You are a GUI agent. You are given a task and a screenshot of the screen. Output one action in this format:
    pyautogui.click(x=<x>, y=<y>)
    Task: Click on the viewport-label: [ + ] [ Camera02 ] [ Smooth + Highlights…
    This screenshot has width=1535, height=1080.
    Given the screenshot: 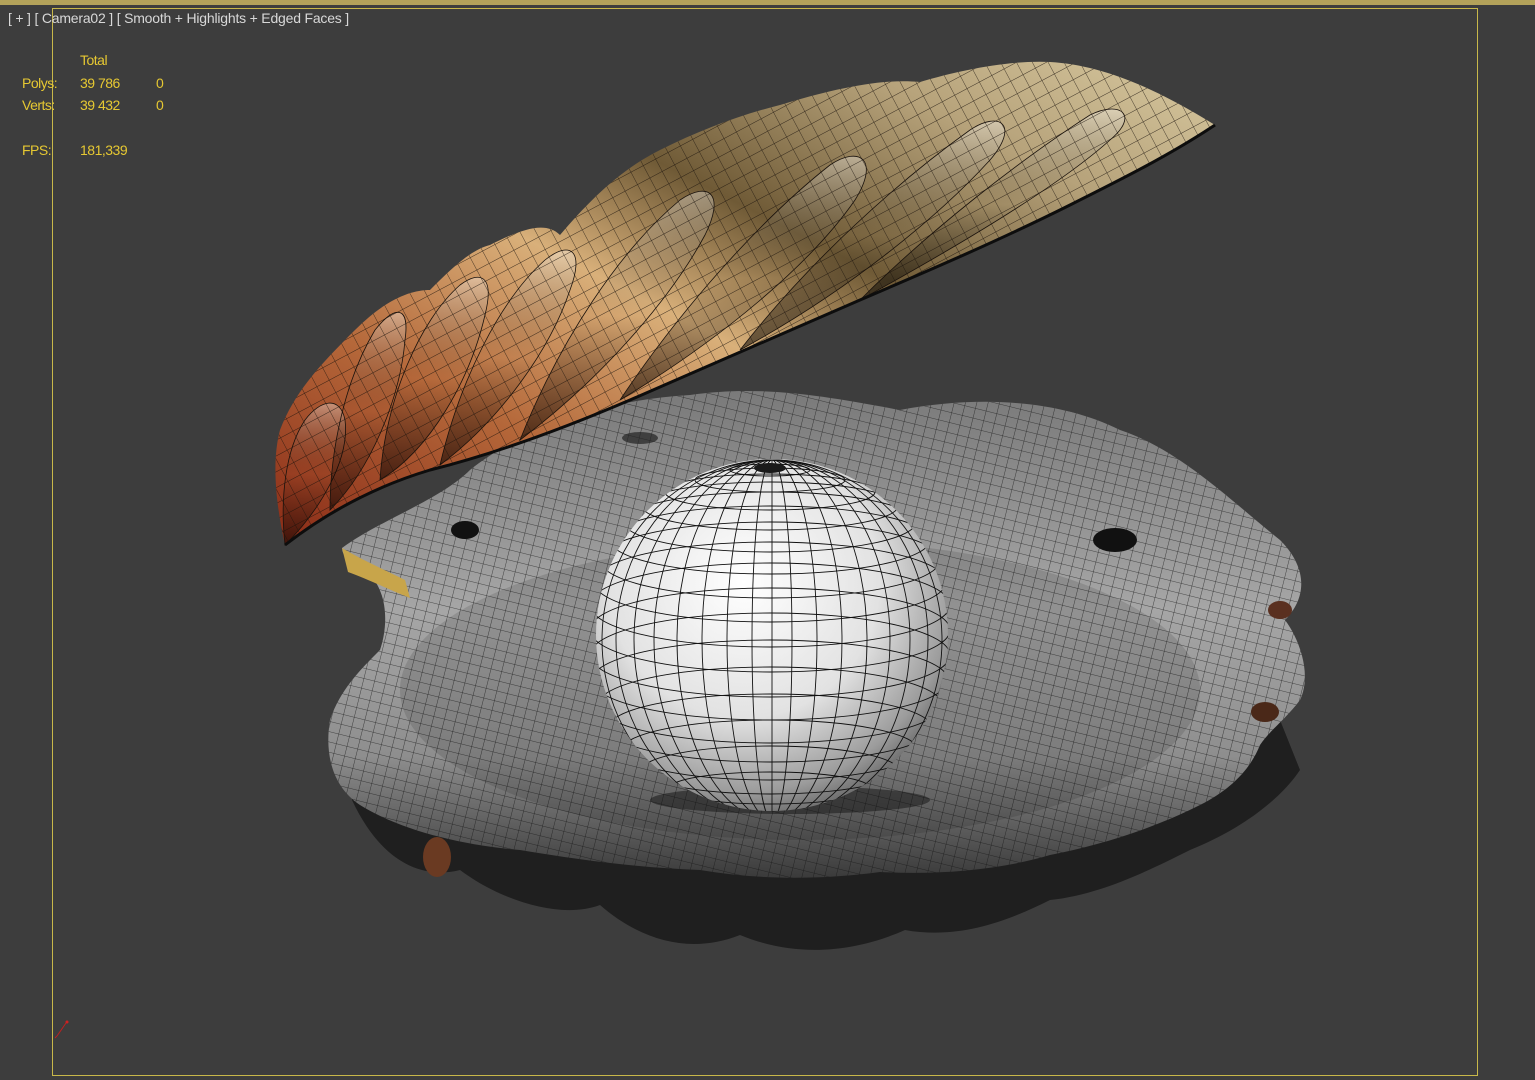 What is the action you would take?
    pyautogui.click(x=178, y=18)
    